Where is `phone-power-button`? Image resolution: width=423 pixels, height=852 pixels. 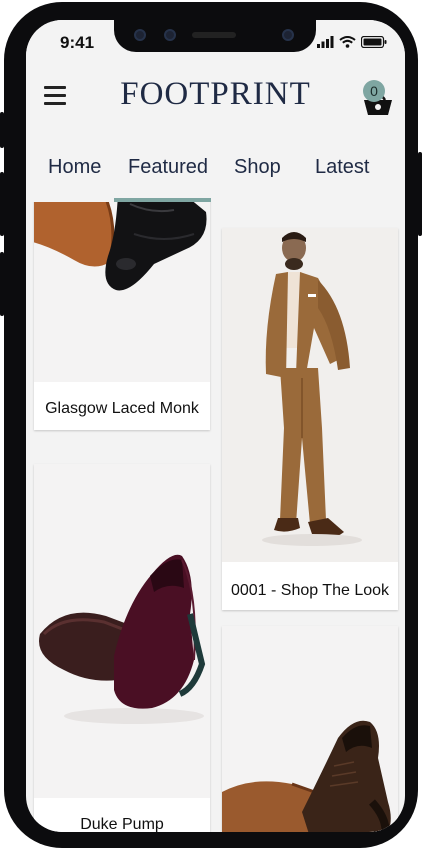 phone-power-button is located at coordinates (420, 194).